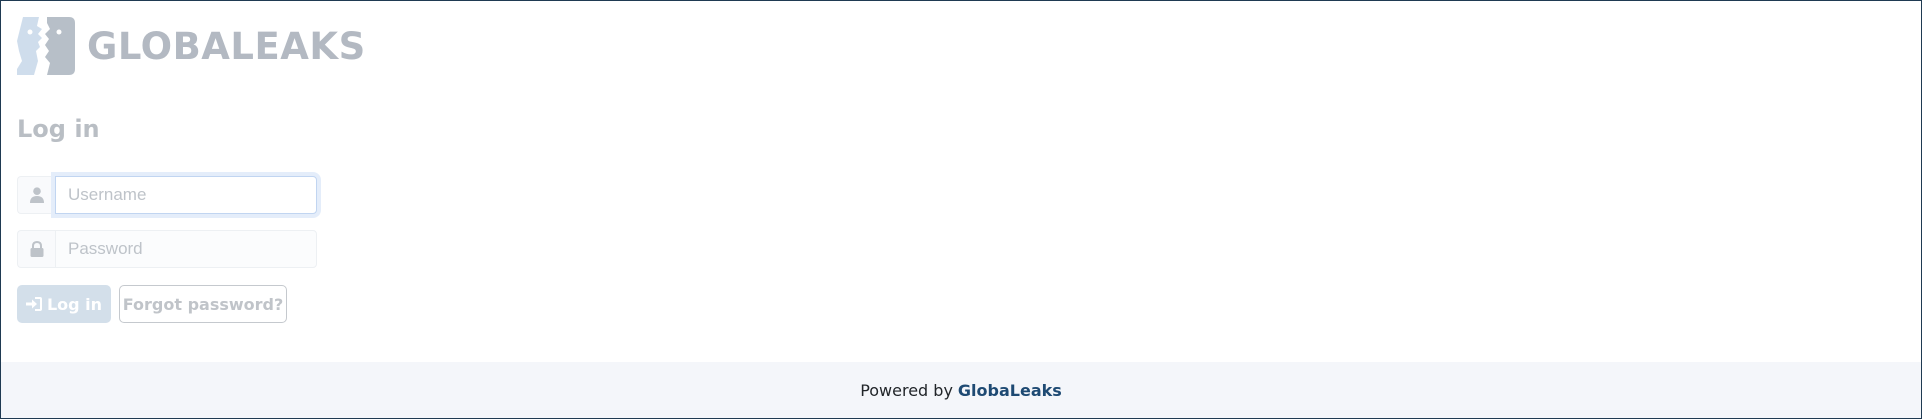  What do you see at coordinates (36, 195) in the screenshot?
I see `user-icon` at bounding box center [36, 195].